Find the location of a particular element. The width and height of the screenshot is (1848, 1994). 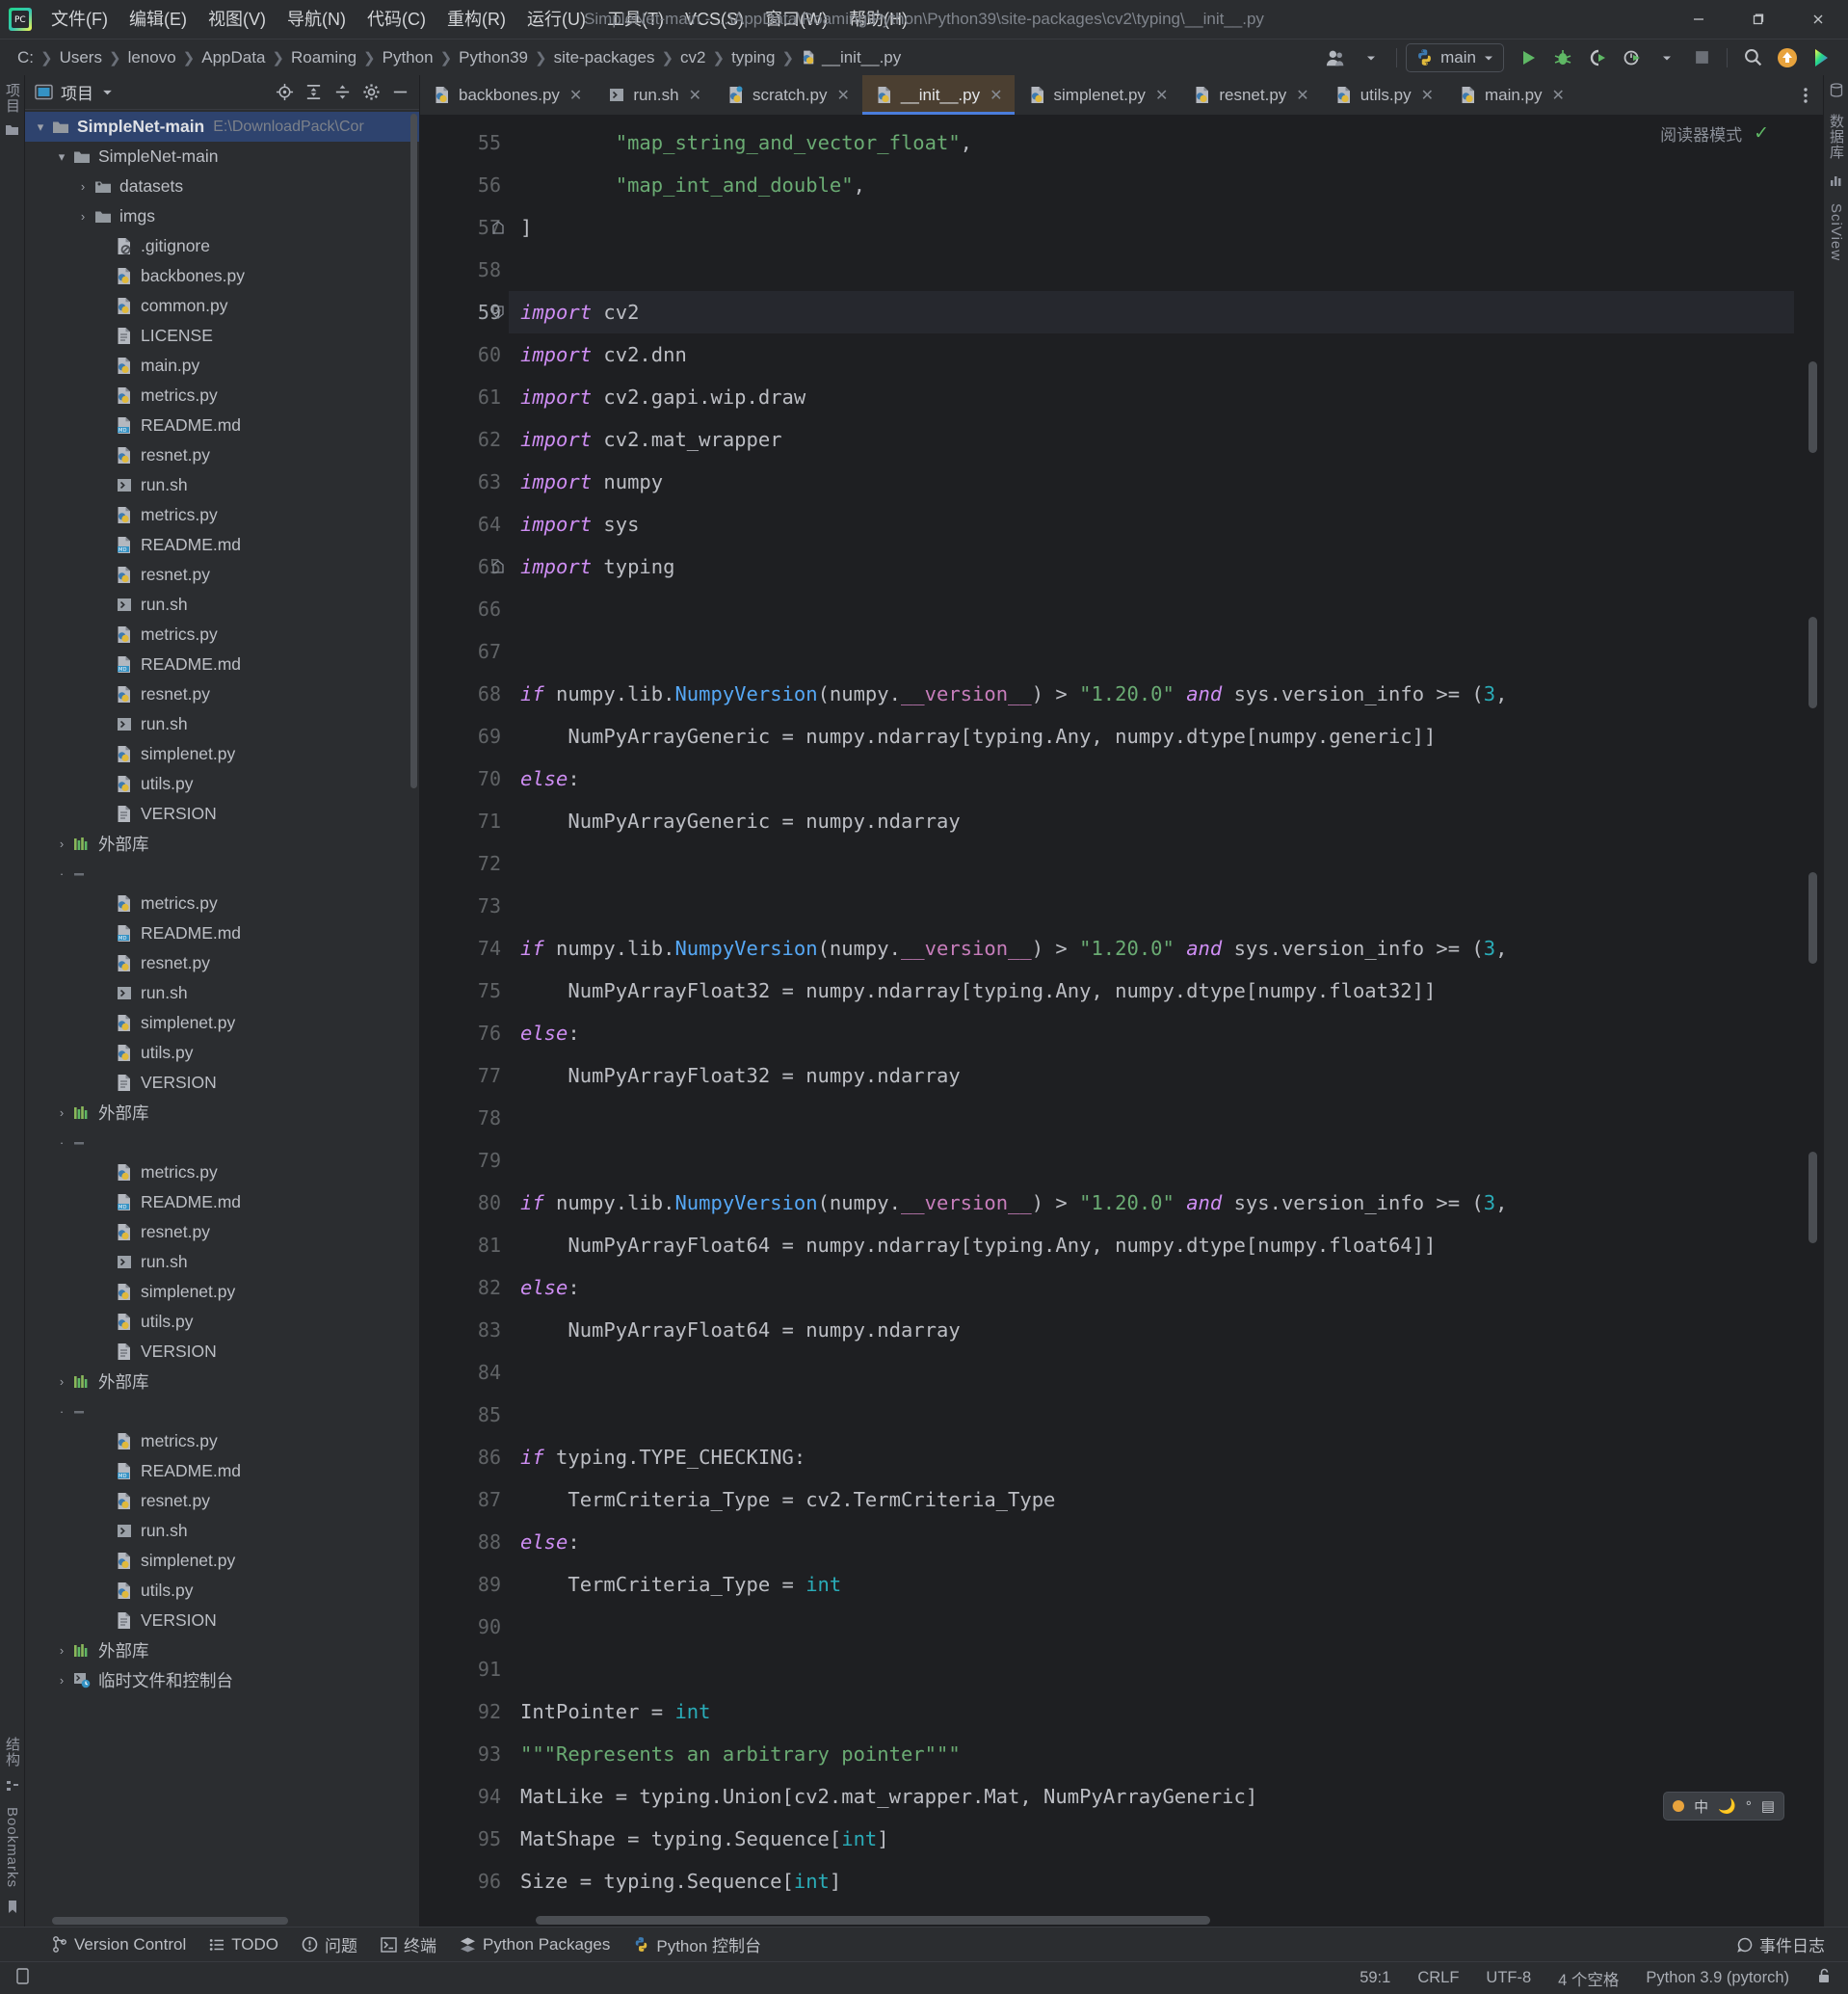

ime-menu-icon: ▤ is located at coordinates (1768, 1806).